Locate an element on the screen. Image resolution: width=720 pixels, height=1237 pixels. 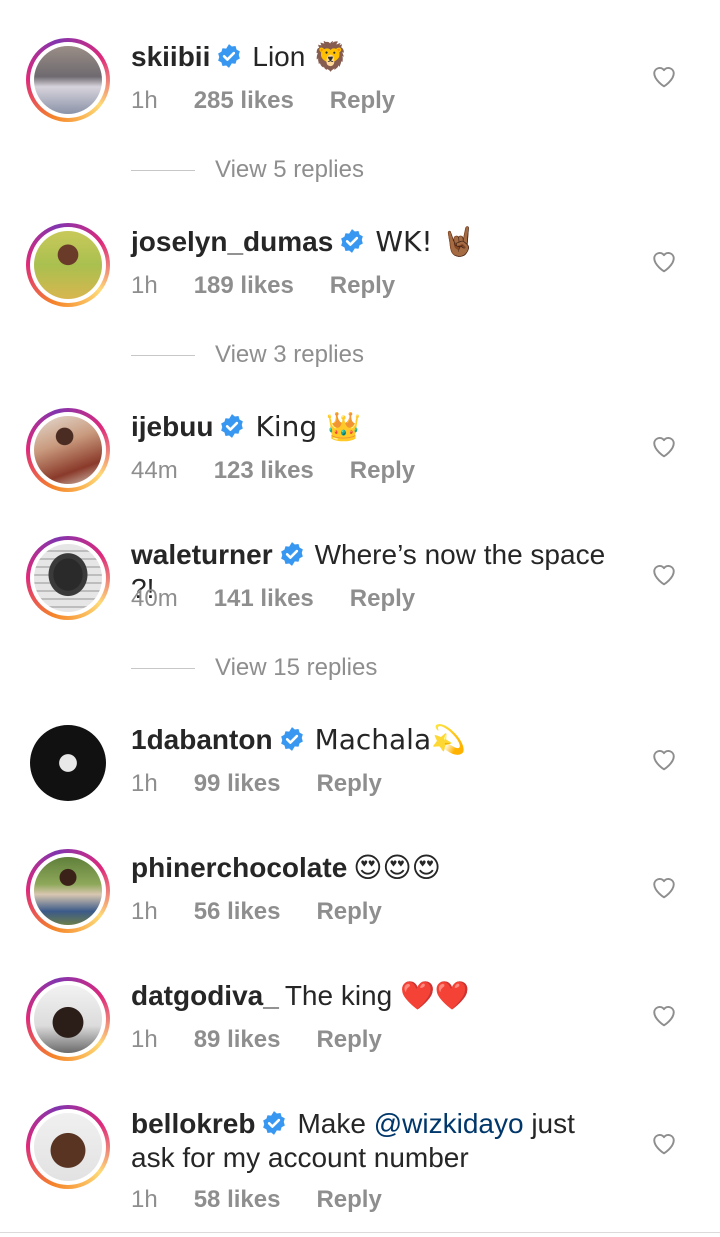
likes-count: 141 likes is located at coordinates (264, 599).